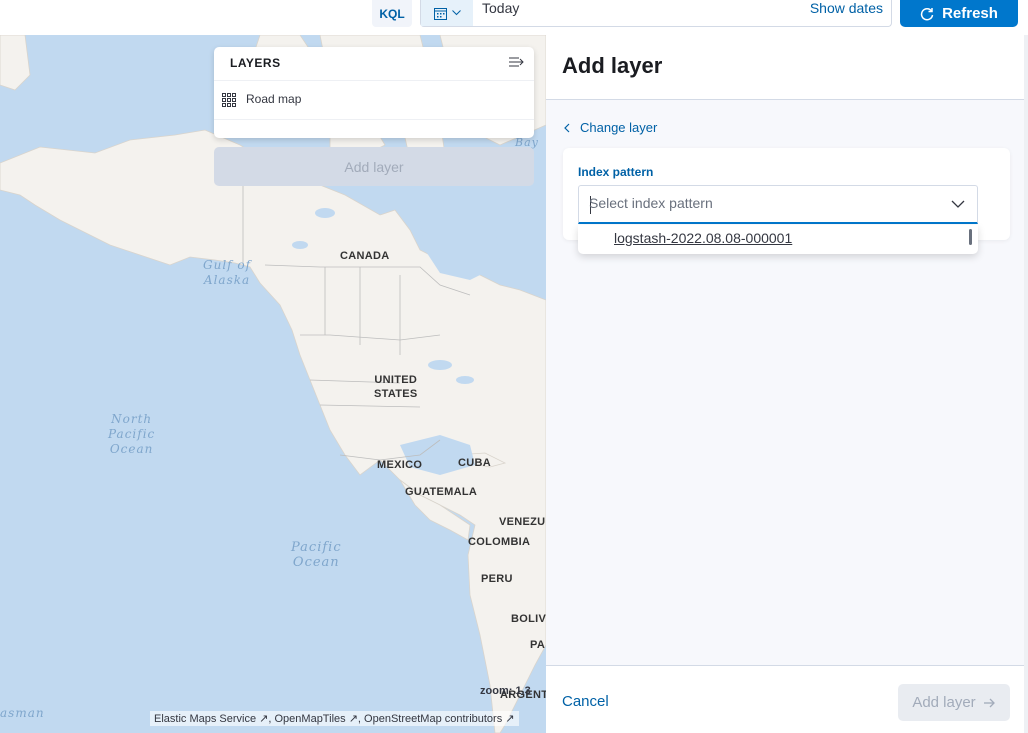  I want to click on map-label-peru: PERU, so click(497, 579).